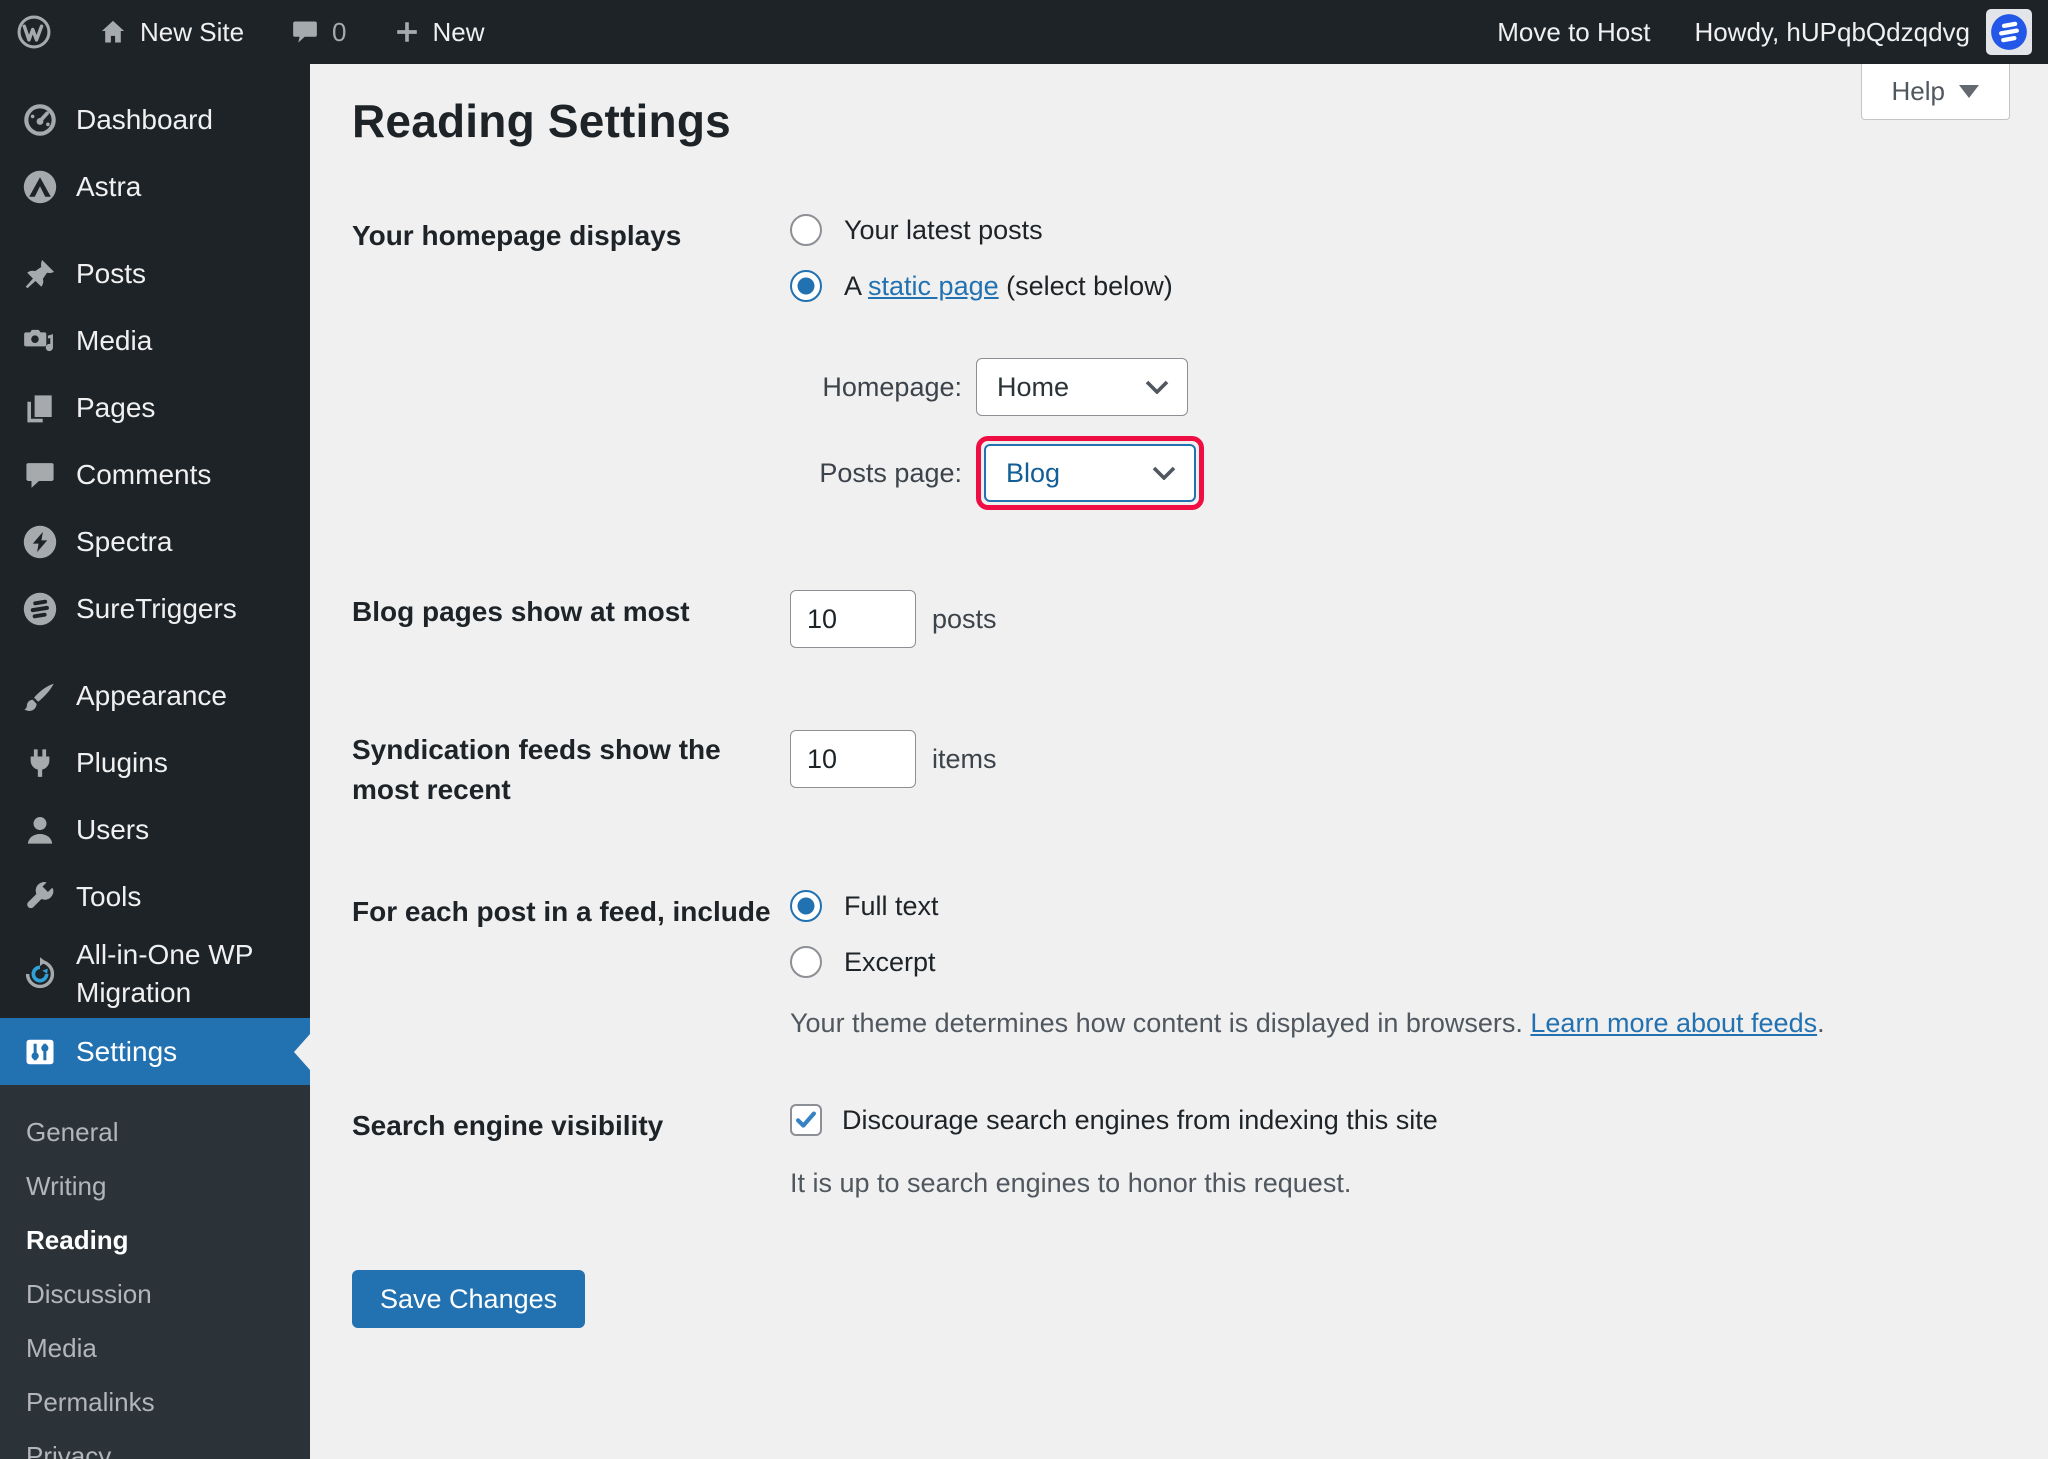  I want to click on sidebar-item-all-in-one-wp-migration: All-in-One WP Migration, so click(155, 974).